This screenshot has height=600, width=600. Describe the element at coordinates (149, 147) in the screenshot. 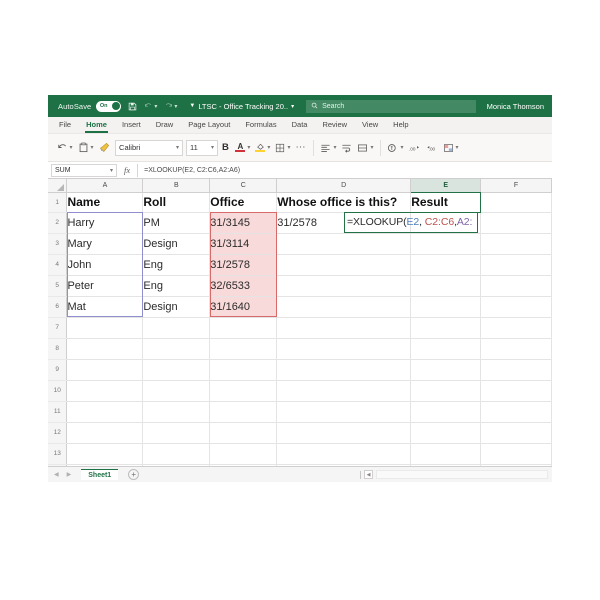

I see `font-name-select: Calibri ▾` at that location.